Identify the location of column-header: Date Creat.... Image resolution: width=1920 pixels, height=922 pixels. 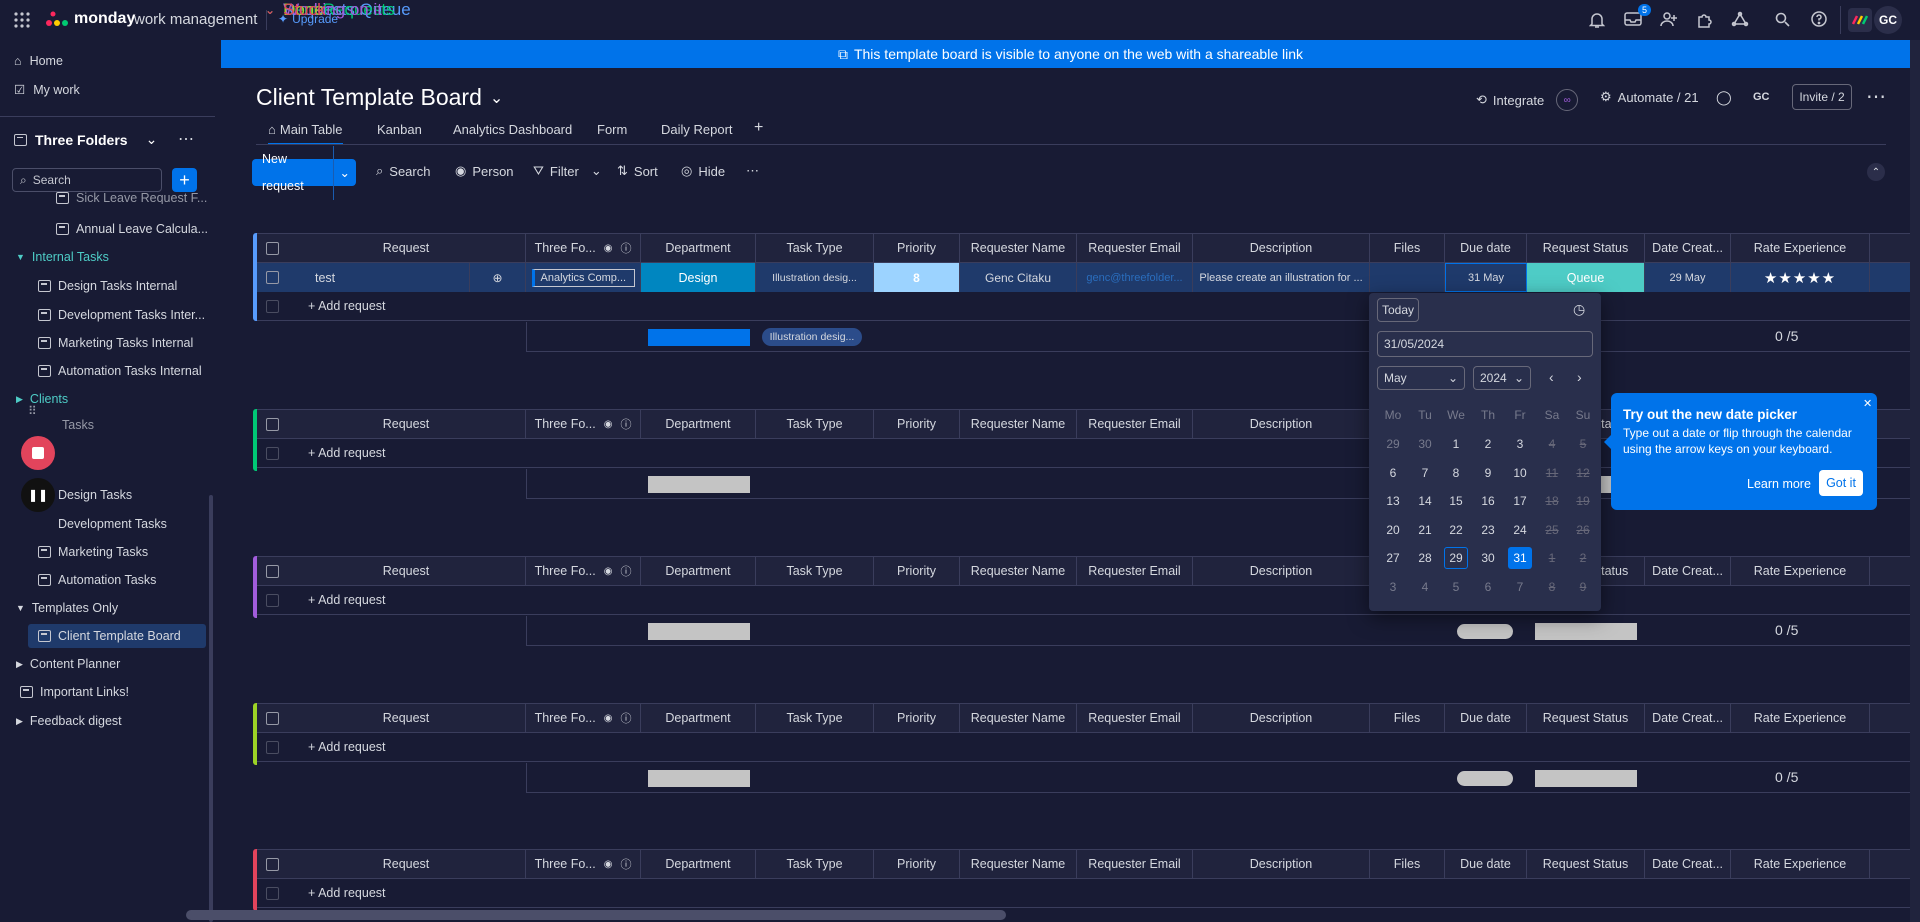
(1688, 248).